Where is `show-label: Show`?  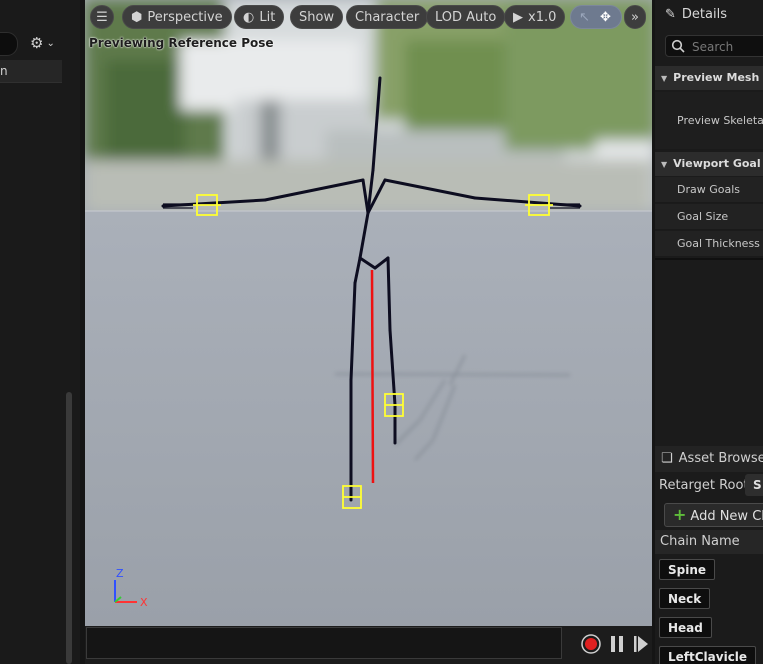
show-label: Show is located at coordinates (317, 17).